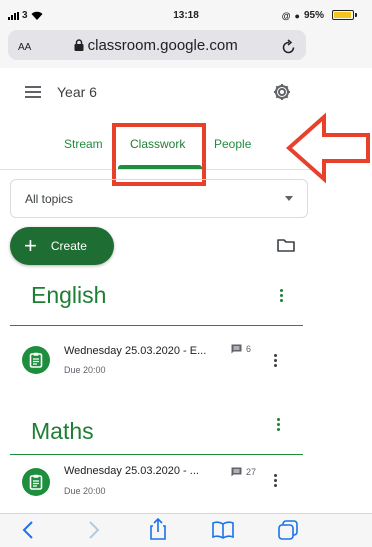 This screenshot has height=547, width=372. Describe the element at coordinates (33, 92) in the screenshot. I see `menu-icon` at that location.